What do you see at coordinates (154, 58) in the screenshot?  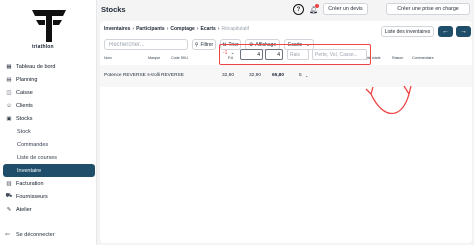 I see `col-brand: Marque` at bounding box center [154, 58].